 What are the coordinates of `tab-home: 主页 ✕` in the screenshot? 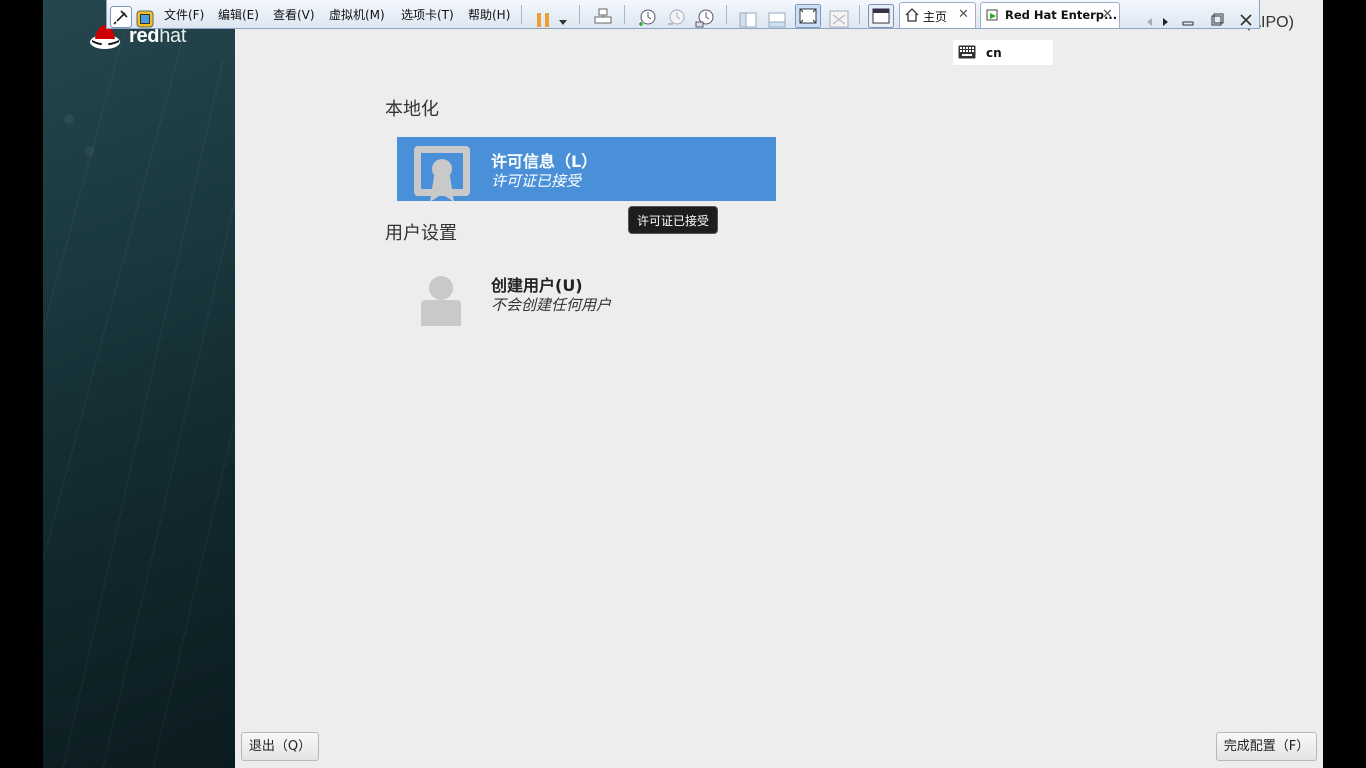 It's located at (937, 15).